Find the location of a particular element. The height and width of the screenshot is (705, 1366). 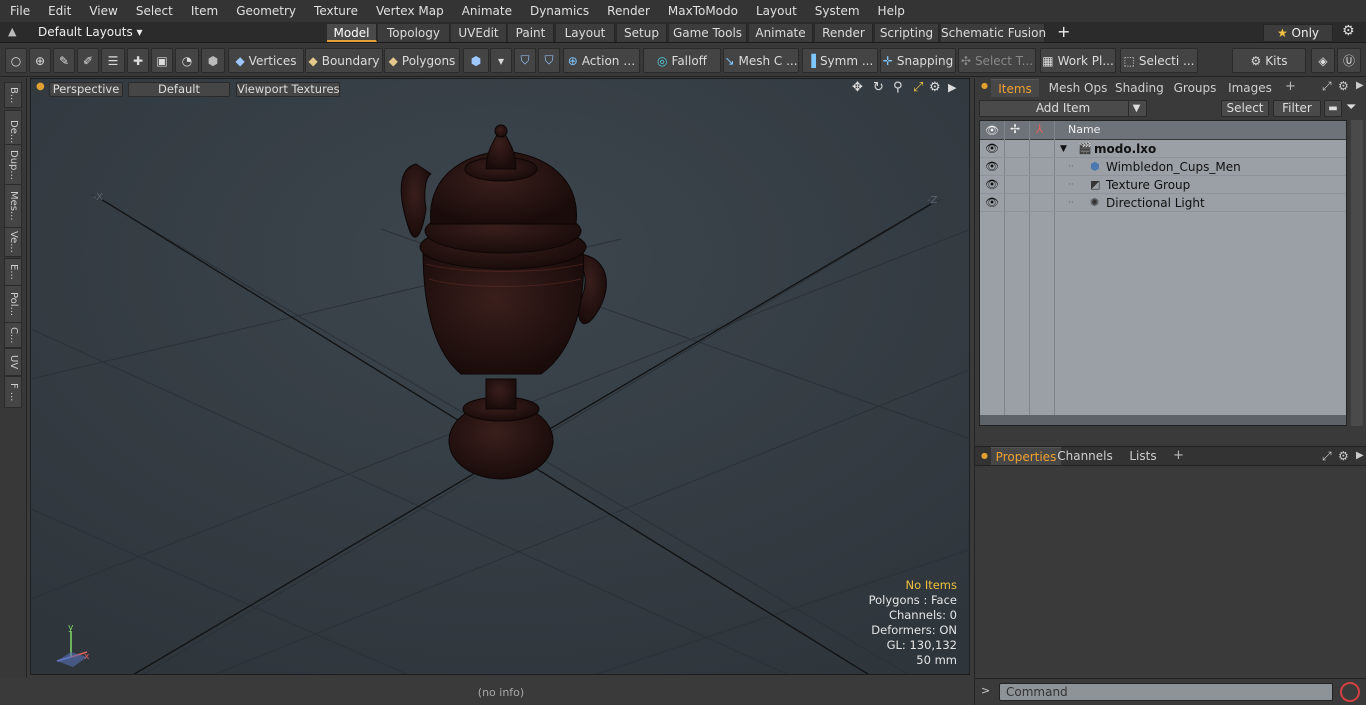

perspective-view-button: Perspective is located at coordinates (86, 89).